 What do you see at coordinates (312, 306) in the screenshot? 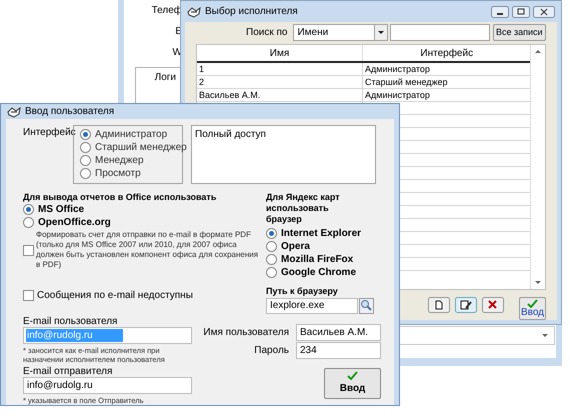
I see `browser-path-field: Iexplore.exe` at bounding box center [312, 306].